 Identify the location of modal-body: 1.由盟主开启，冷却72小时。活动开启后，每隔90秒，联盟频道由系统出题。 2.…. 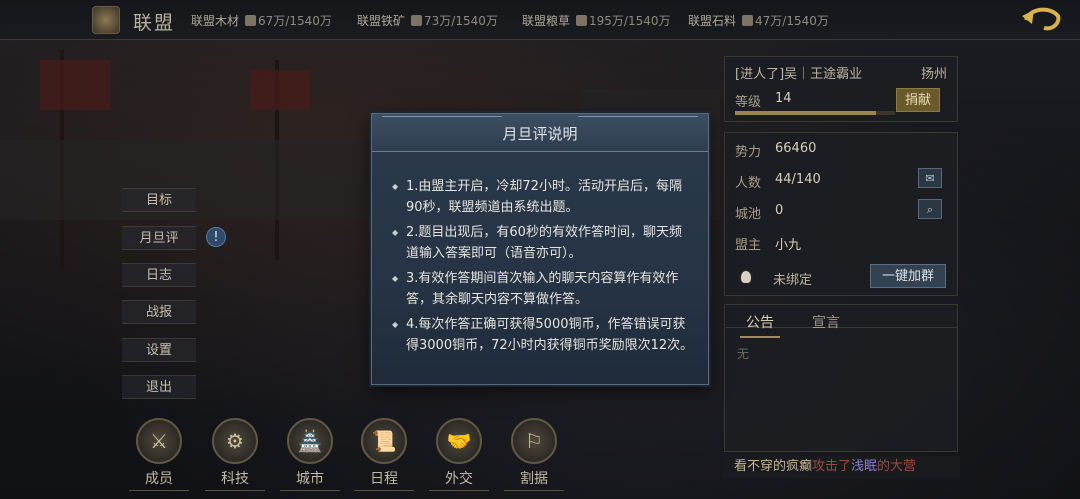
(543, 268).